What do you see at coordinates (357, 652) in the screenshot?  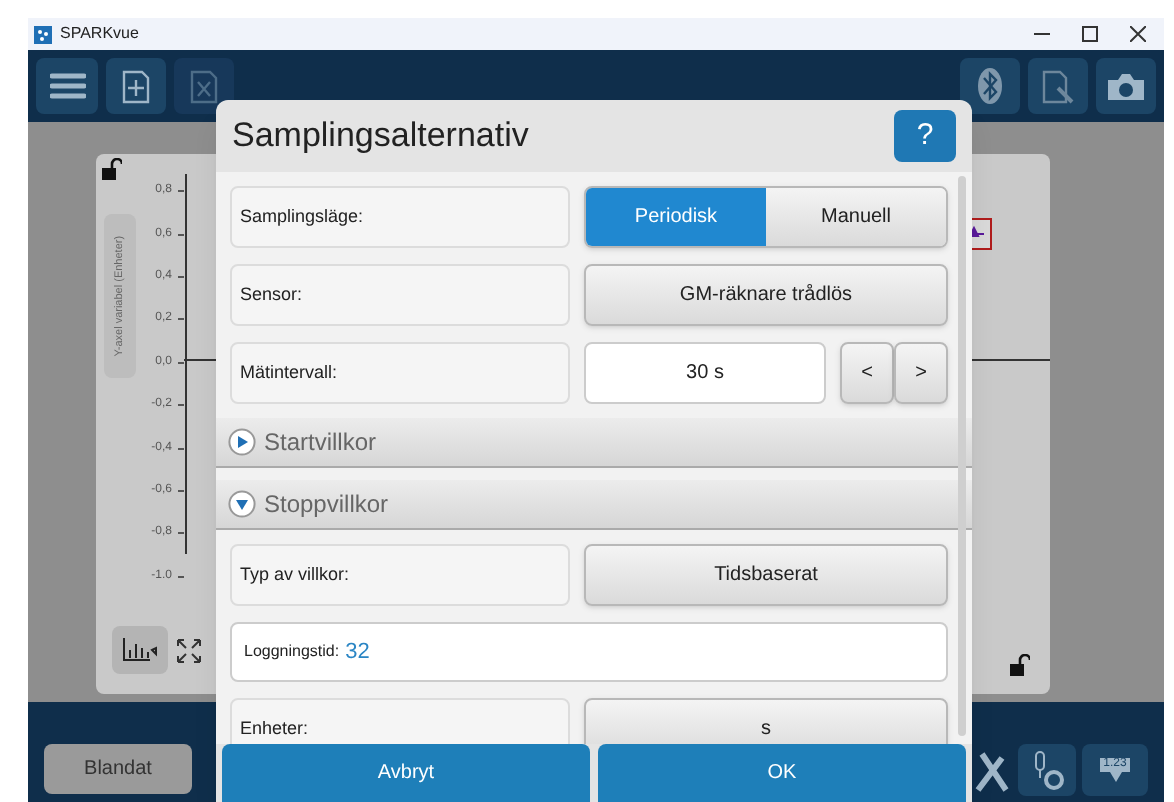 I see `field-value: 32` at bounding box center [357, 652].